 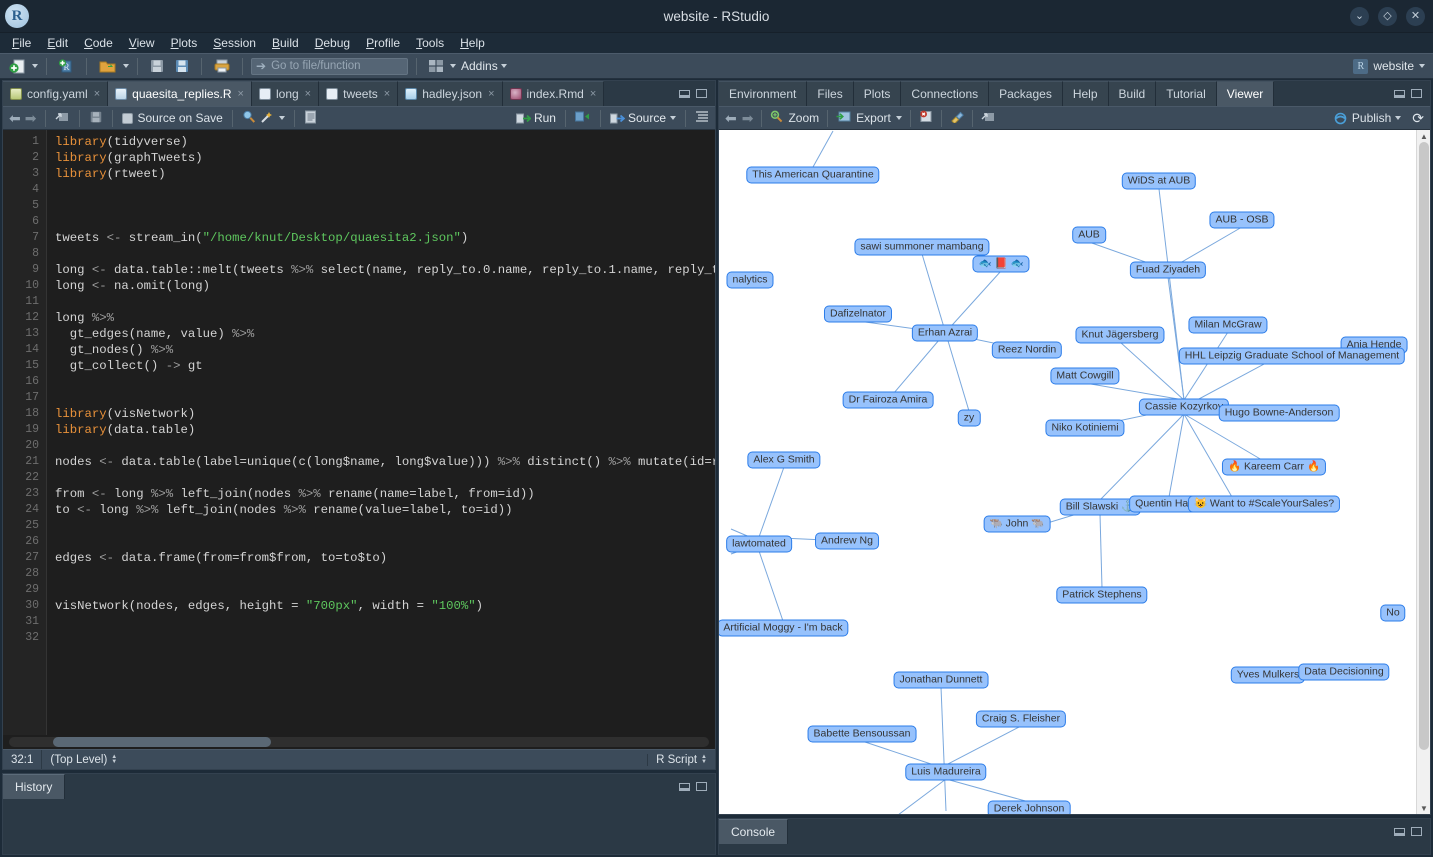 What do you see at coordinates (450, 93) in the screenshot?
I see `source-tab-hadley-json: hadley.json ×` at bounding box center [450, 93].